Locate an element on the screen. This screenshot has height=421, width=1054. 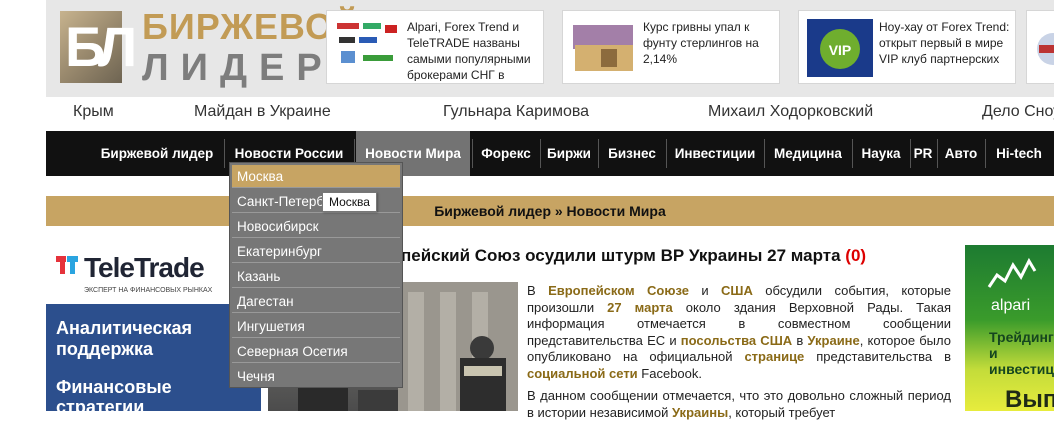
alpari-ad-banner: alpari Трейдинг и инвестиции Вып is located at coordinates (1009, 329).